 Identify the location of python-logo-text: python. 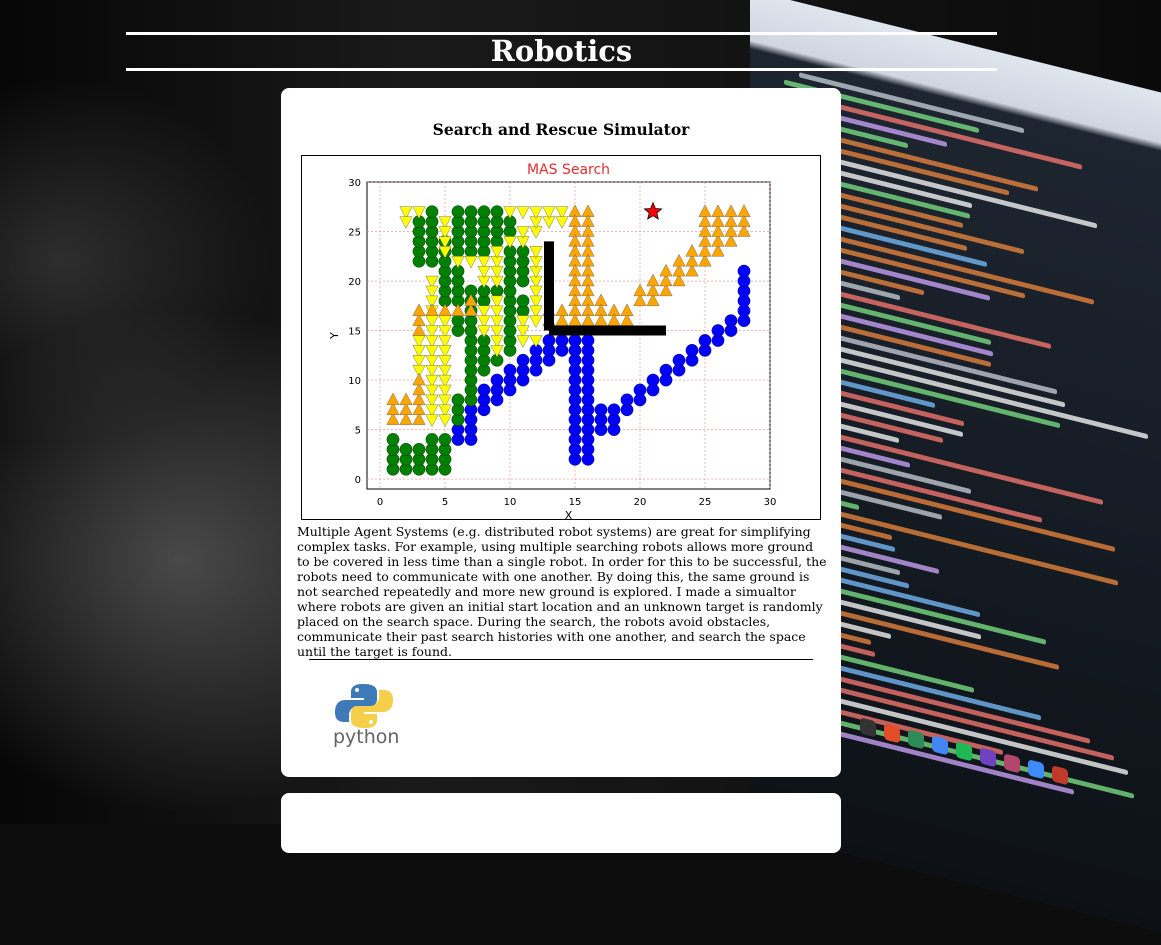
(366, 737).